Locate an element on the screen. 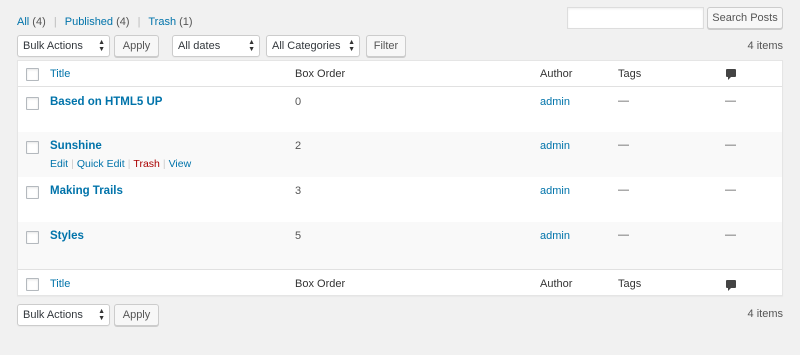 The height and width of the screenshot is (355, 800). post-title-link: Making Trails is located at coordinates (86, 191).